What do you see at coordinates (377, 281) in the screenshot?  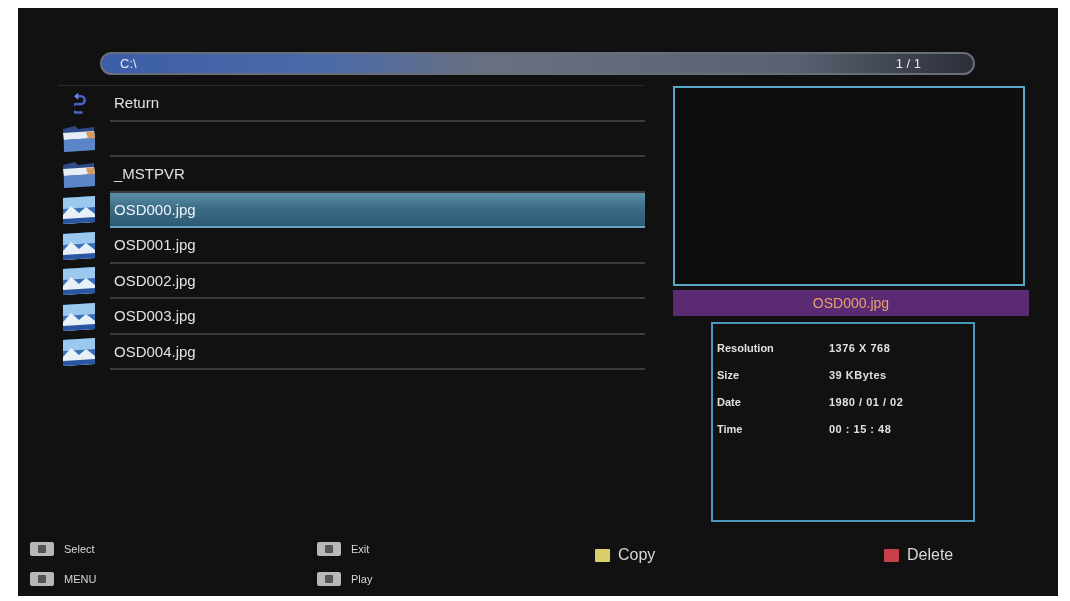 I see `file-item: OSD002.jpg` at bounding box center [377, 281].